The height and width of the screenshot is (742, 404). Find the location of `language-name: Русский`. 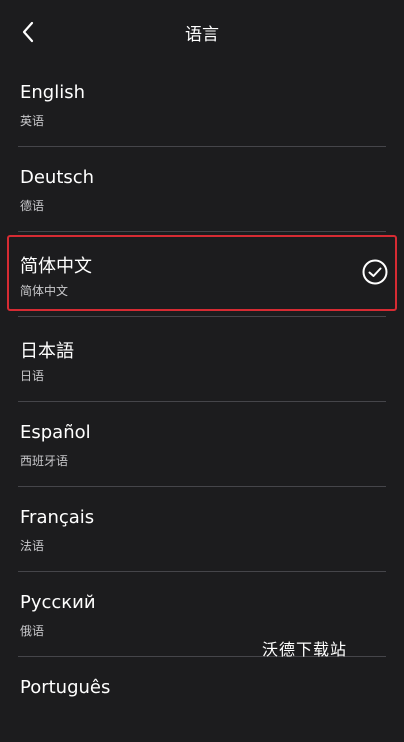

language-name: Русский is located at coordinates (58, 602).